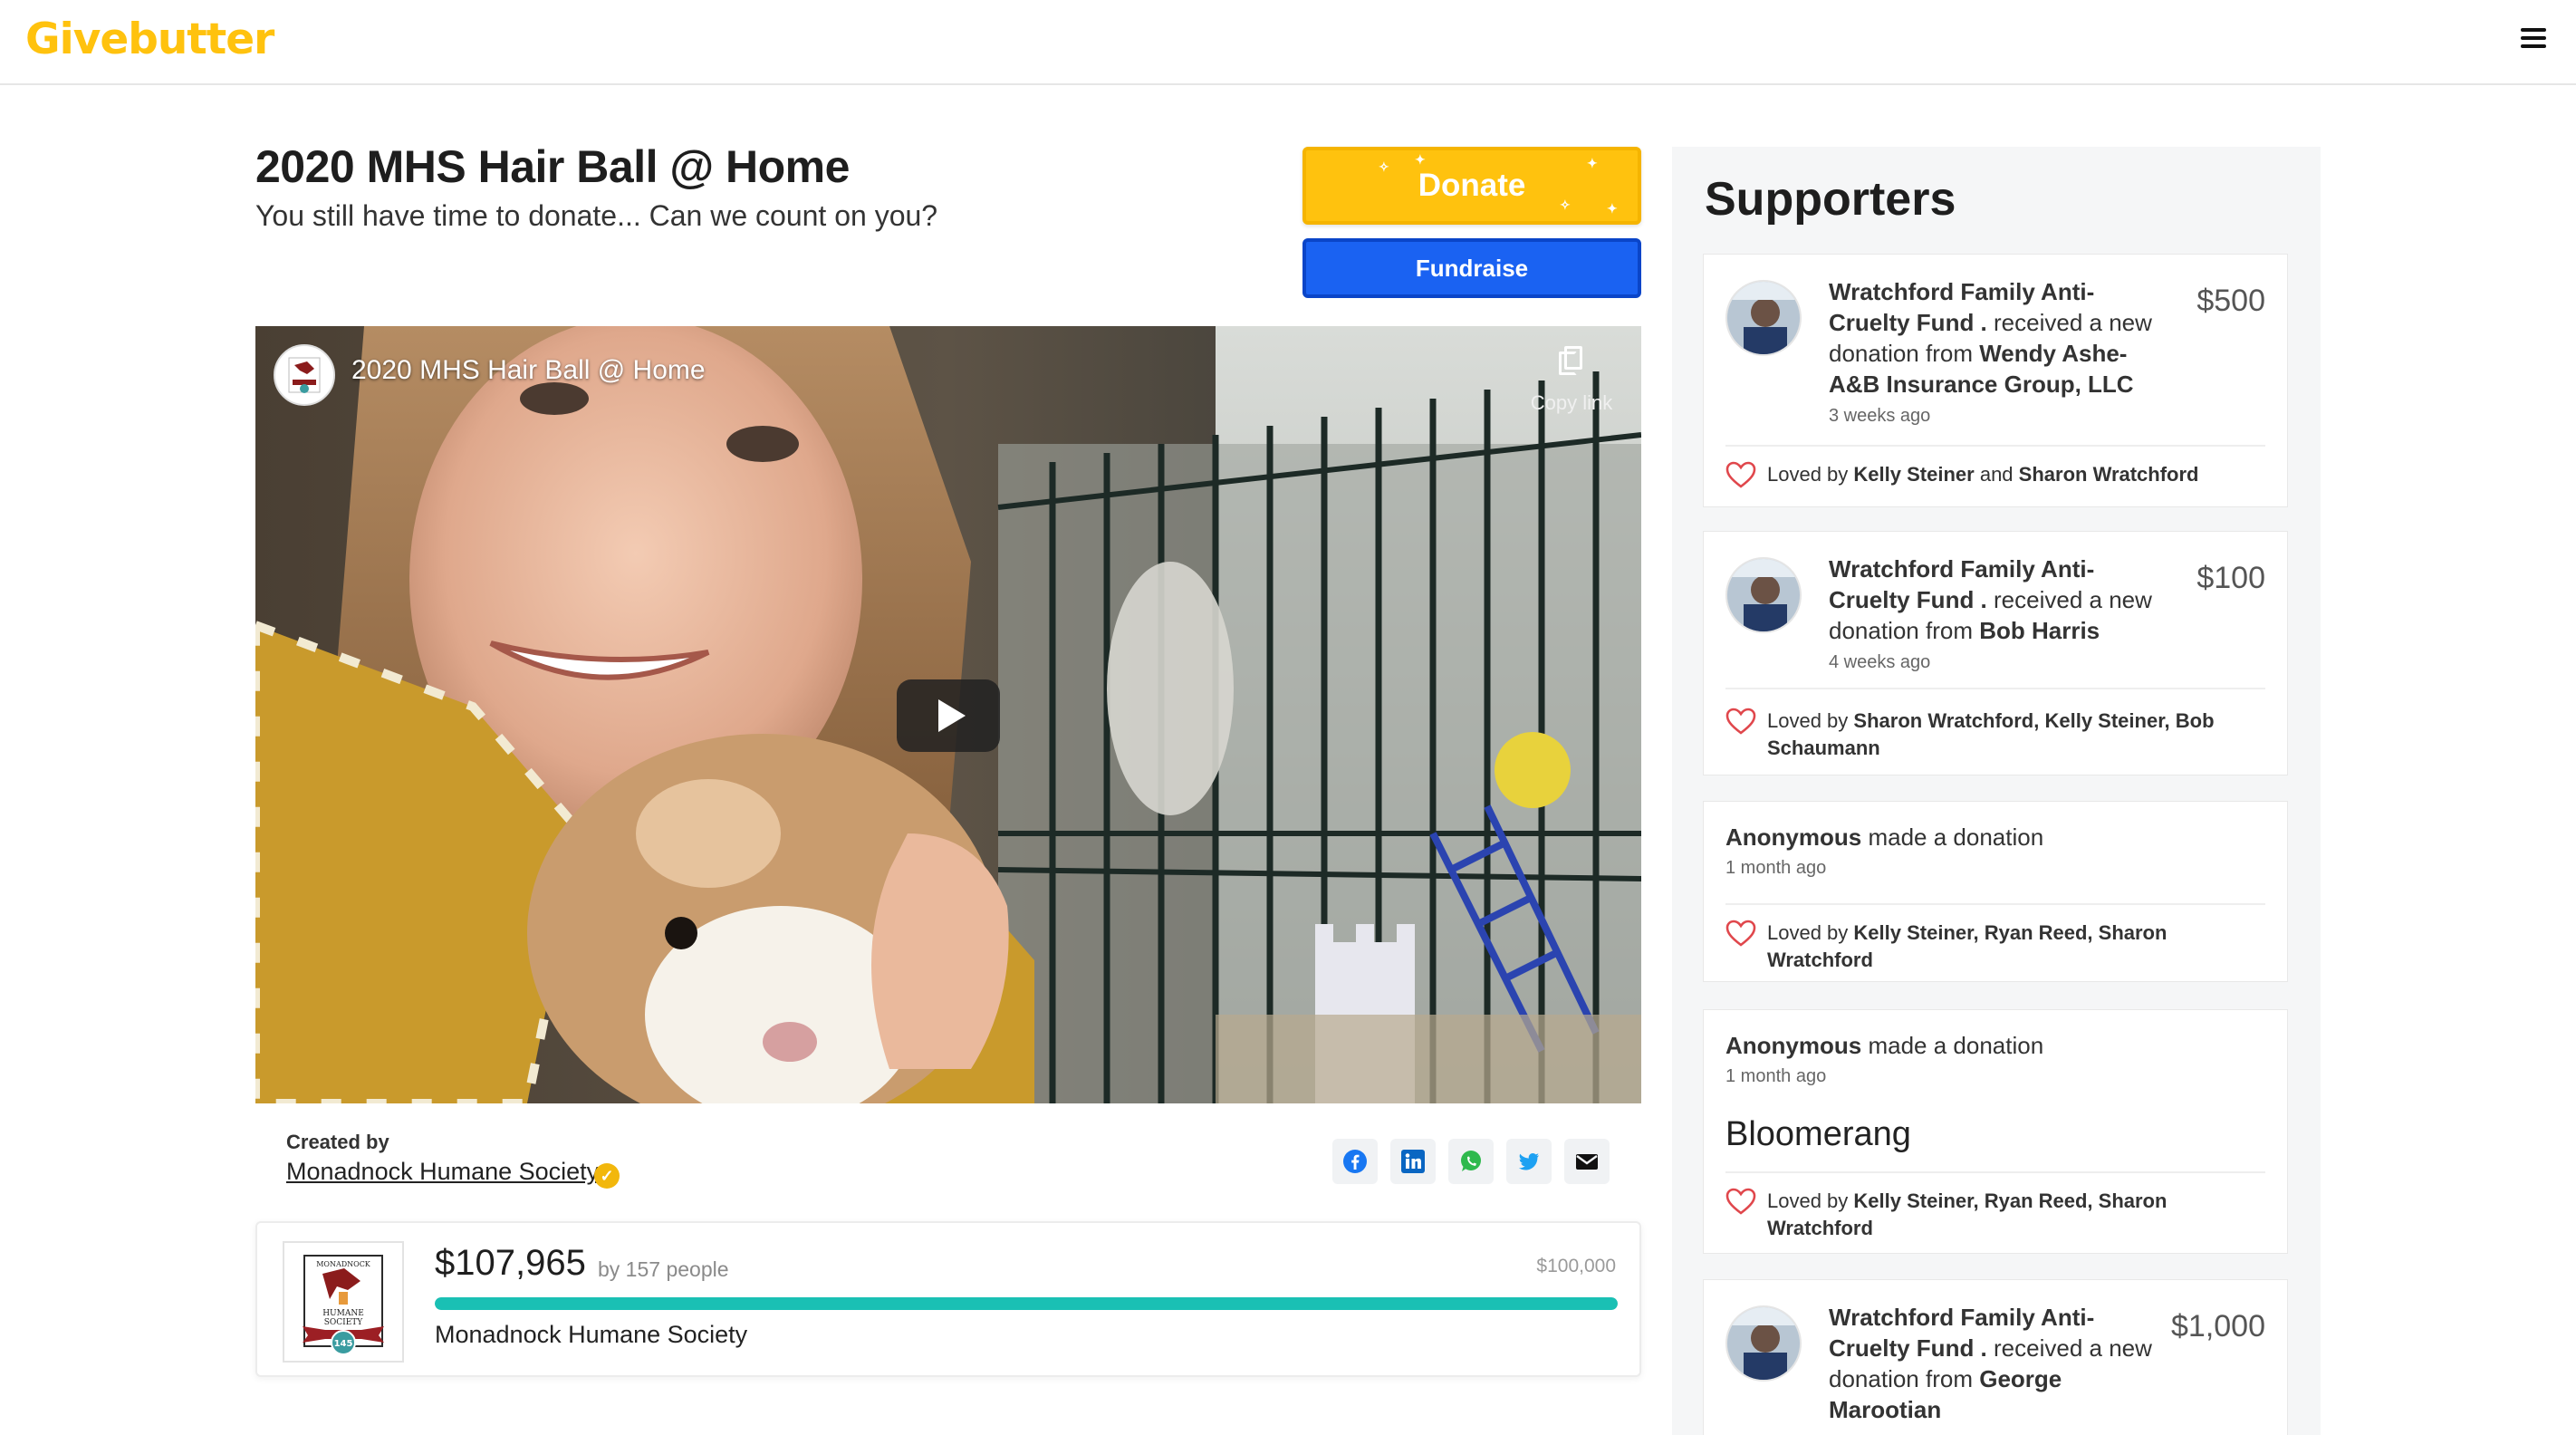 The width and height of the screenshot is (2576, 1435). I want to click on goal-amount: $100,000, so click(1576, 1266).